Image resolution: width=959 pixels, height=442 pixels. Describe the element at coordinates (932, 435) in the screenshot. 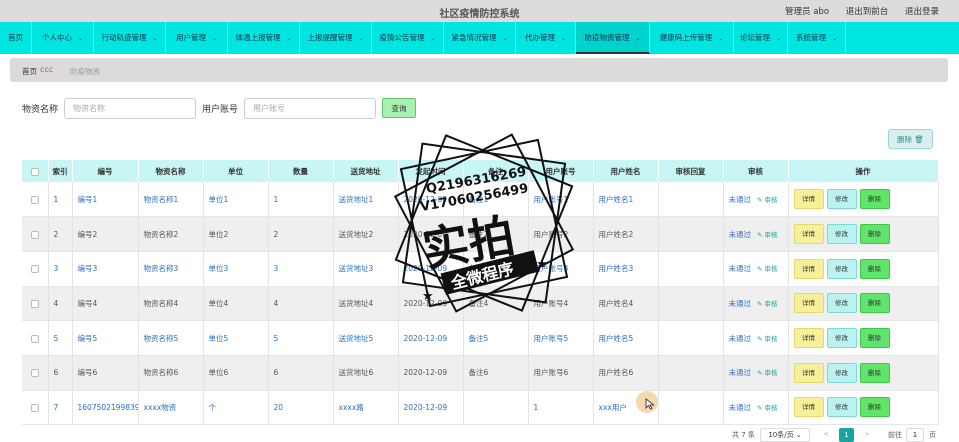

I see `page-unit-label: 页` at that location.